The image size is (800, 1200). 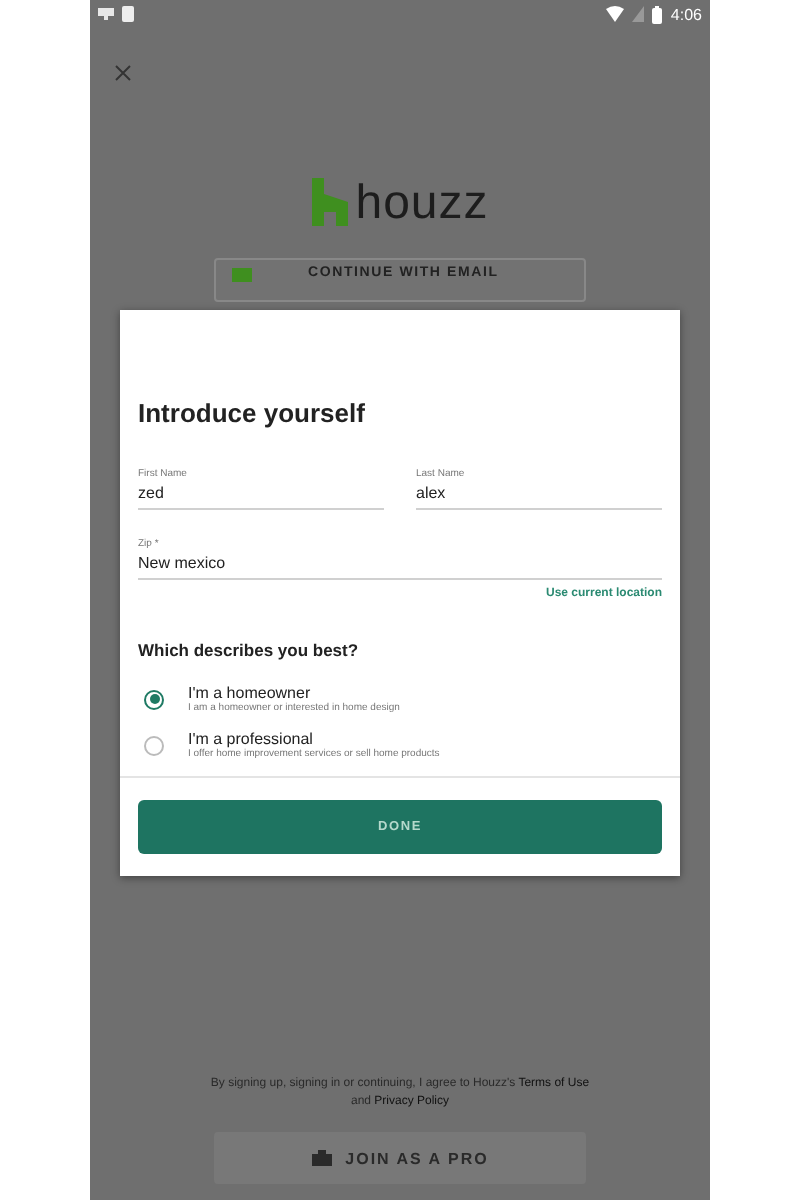 What do you see at coordinates (249, 650) in the screenshot?
I see `question-text: Which describes you best?` at bounding box center [249, 650].